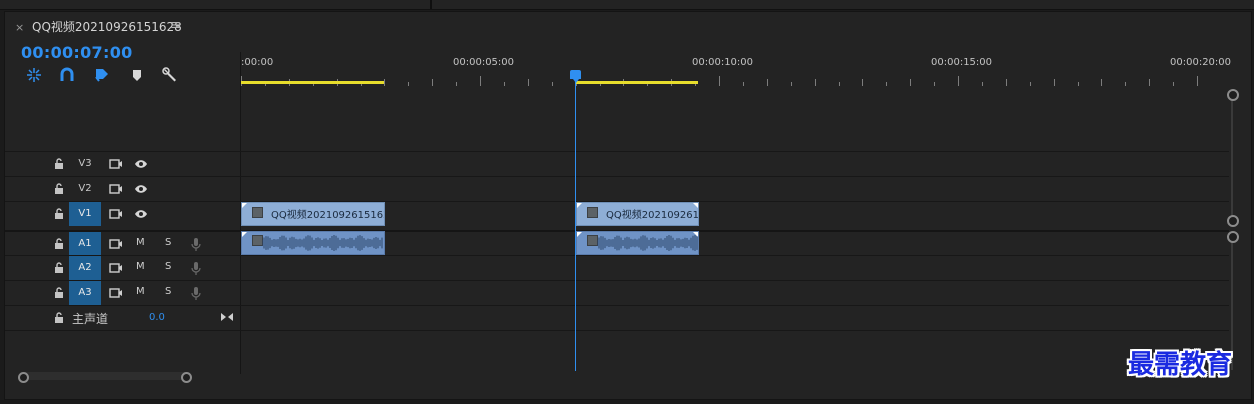 Image resolution: width=1254 pixels, height=404 pixels. I want to click on playhead-timecode: 00:00:07:00, so click(77, 52).